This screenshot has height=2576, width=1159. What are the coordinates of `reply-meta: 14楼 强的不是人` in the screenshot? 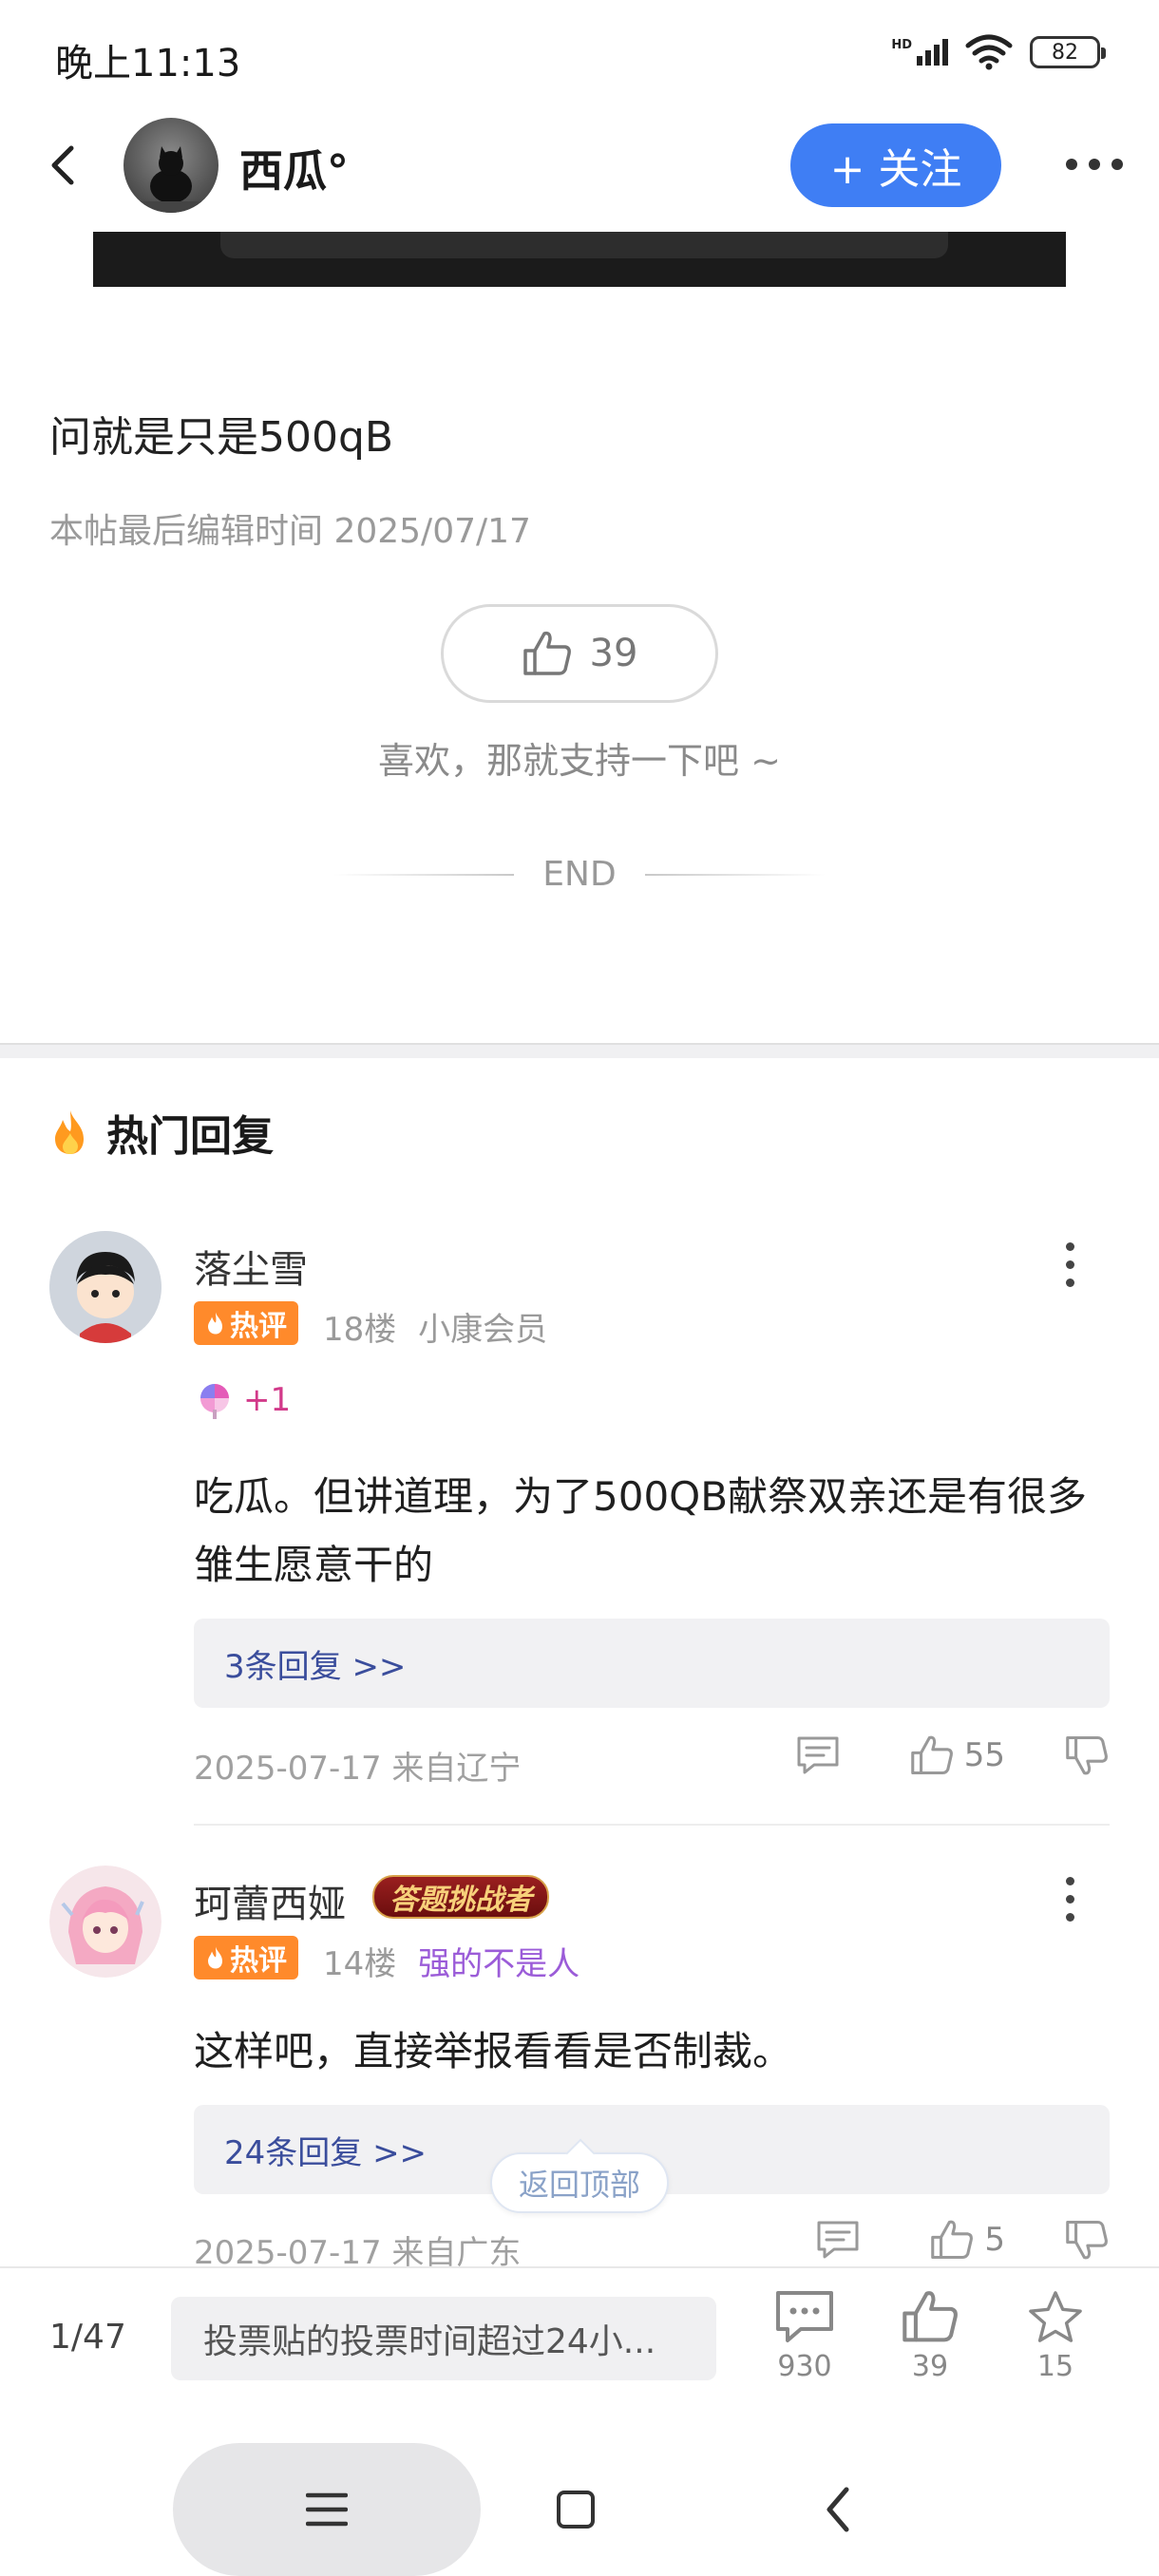 It's located at (451, 1961).